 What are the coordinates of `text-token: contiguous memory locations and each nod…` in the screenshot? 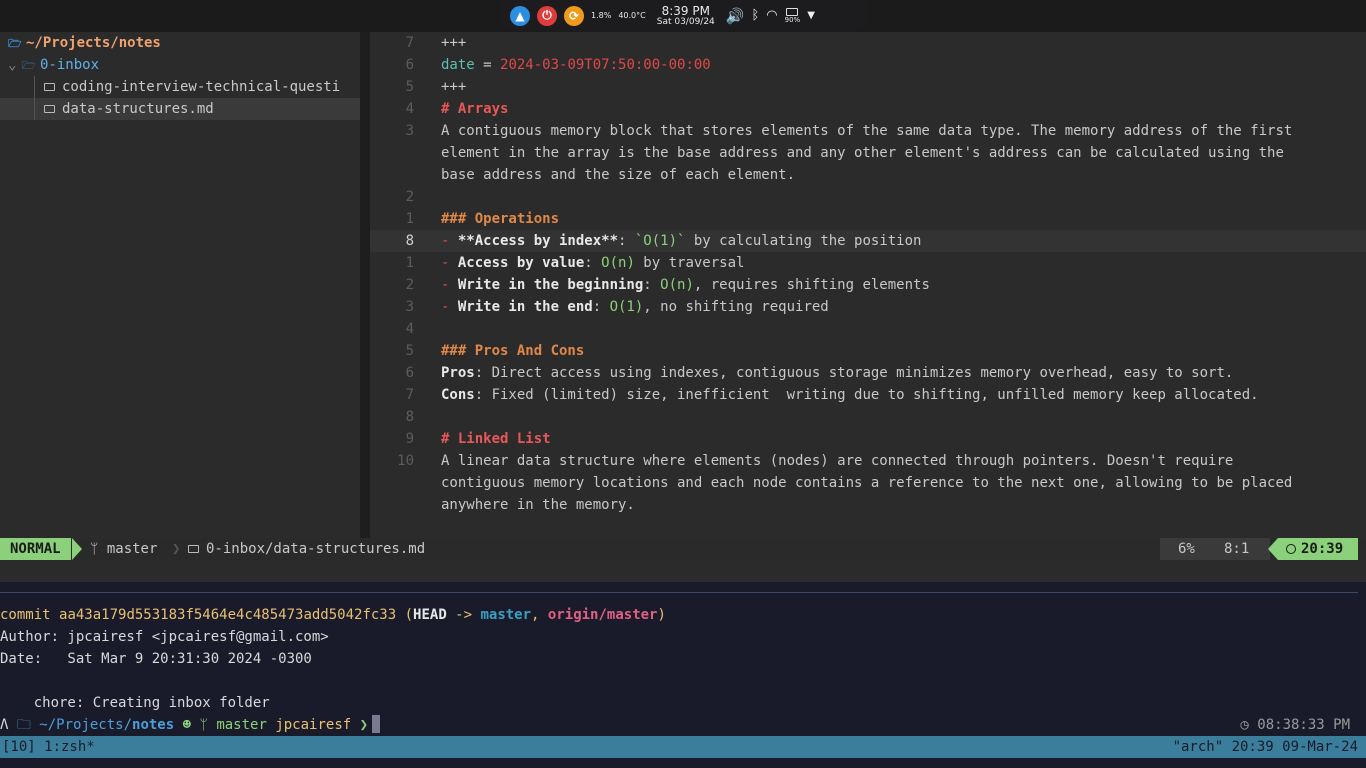 It's located at (867, 483).